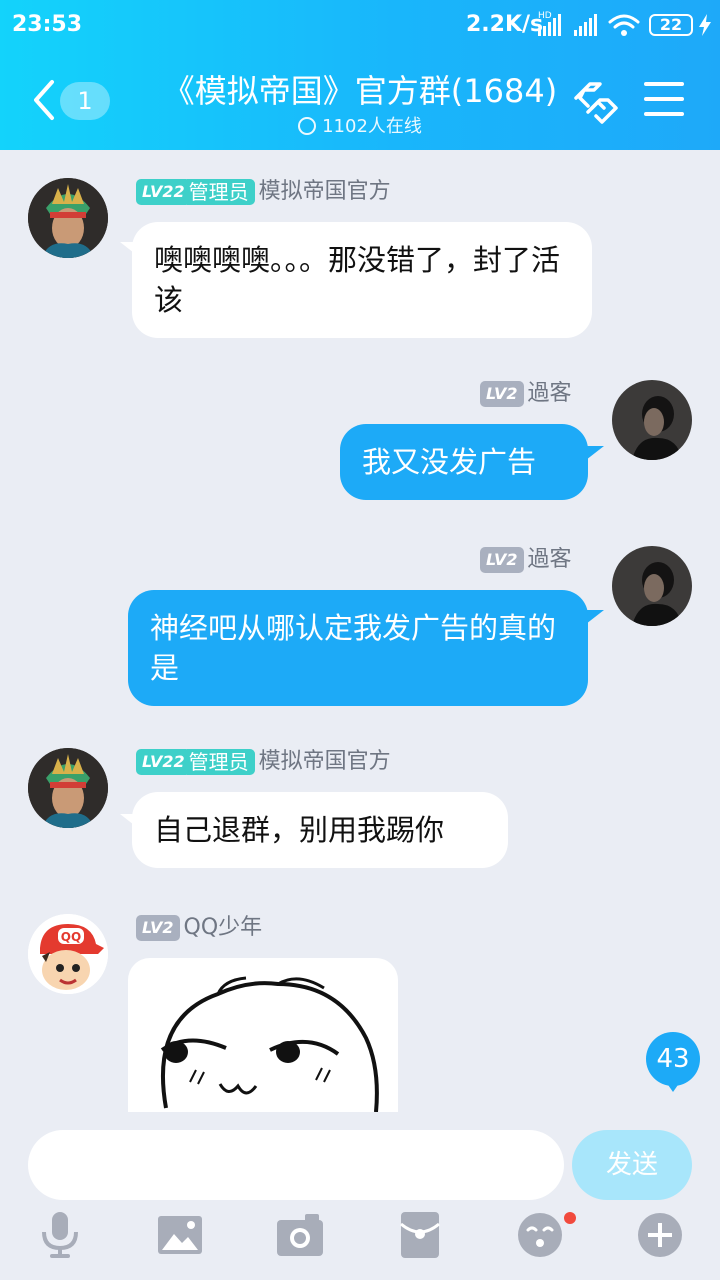 The height and width of the screenshot is (1280, 720). What do you see at coordinates (545, 16) in the screenshot?
I see `hd-label: HD` at bounding box center [545, 16].